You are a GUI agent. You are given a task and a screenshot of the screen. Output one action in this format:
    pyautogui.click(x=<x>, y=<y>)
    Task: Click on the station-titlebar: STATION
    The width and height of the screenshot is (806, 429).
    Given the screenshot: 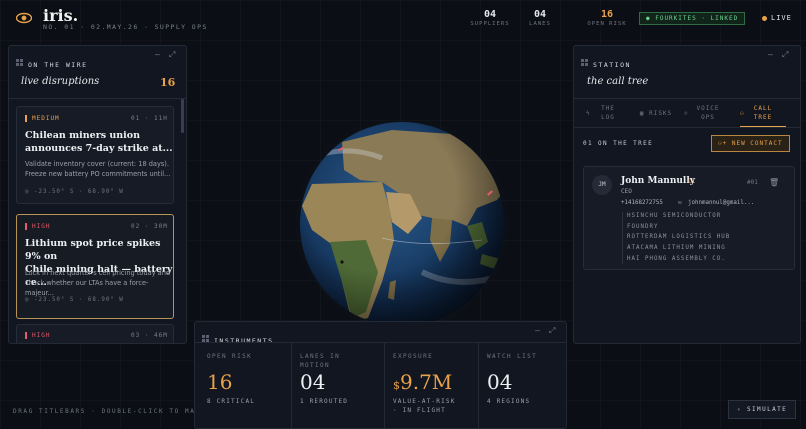 What is the action you would take?
    pyautogui.click(x=606, y=61)
    